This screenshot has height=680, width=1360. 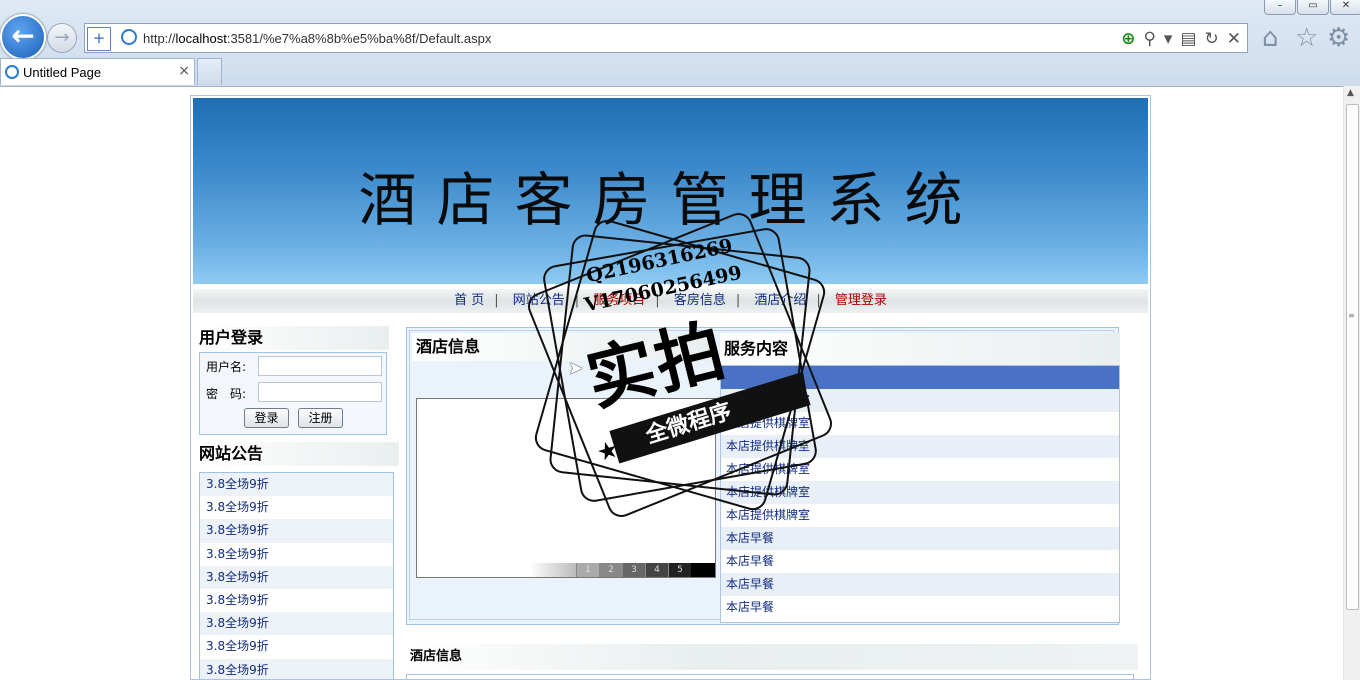 I want to click on forward-button: →, so click(x=62, y=38).